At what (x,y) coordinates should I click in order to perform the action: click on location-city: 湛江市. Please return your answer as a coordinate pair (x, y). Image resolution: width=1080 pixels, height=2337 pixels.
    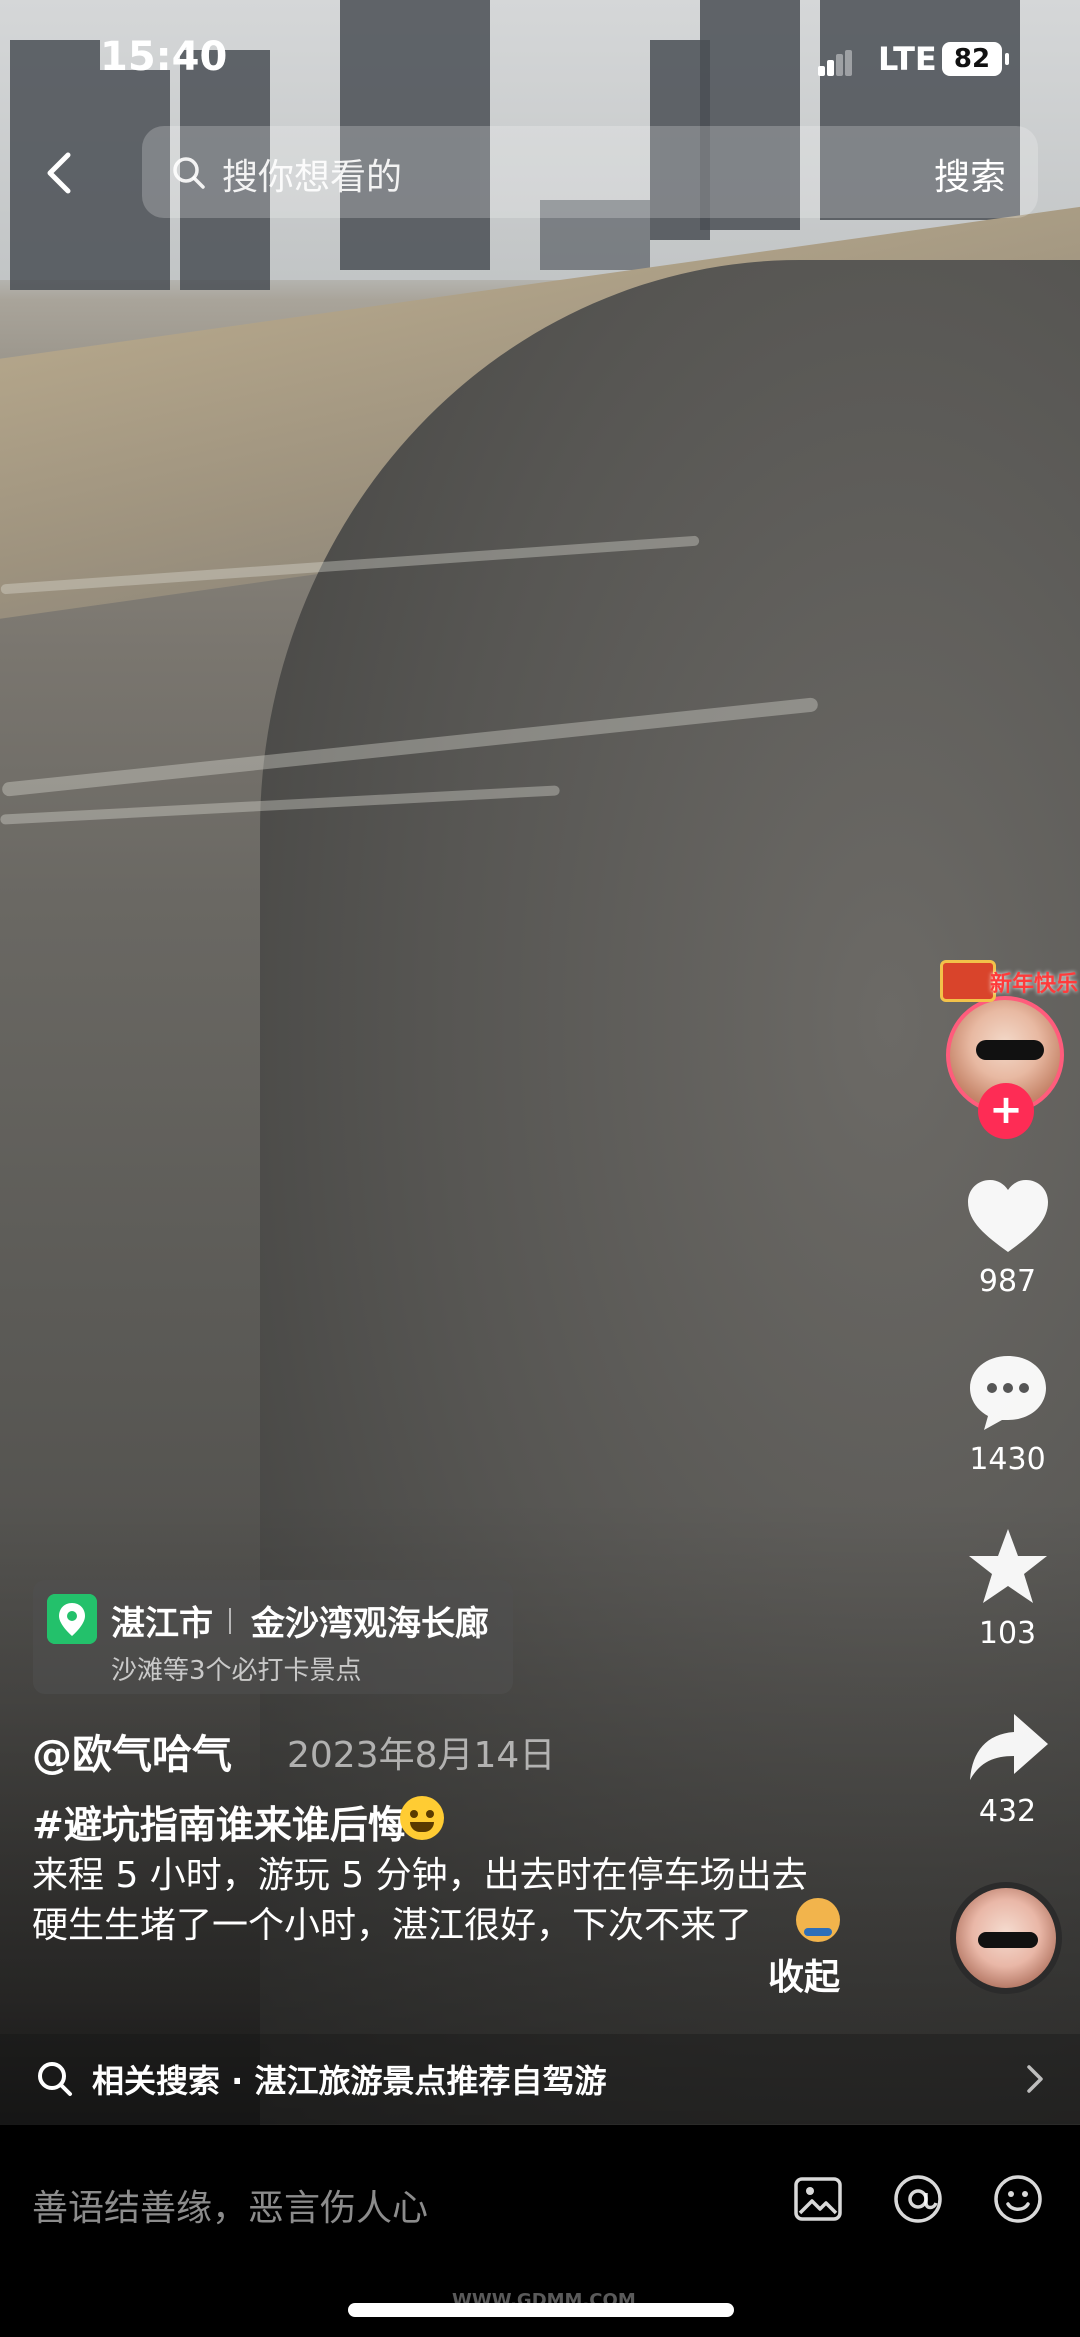
    Looking at the image, I should click on (162, 1624).